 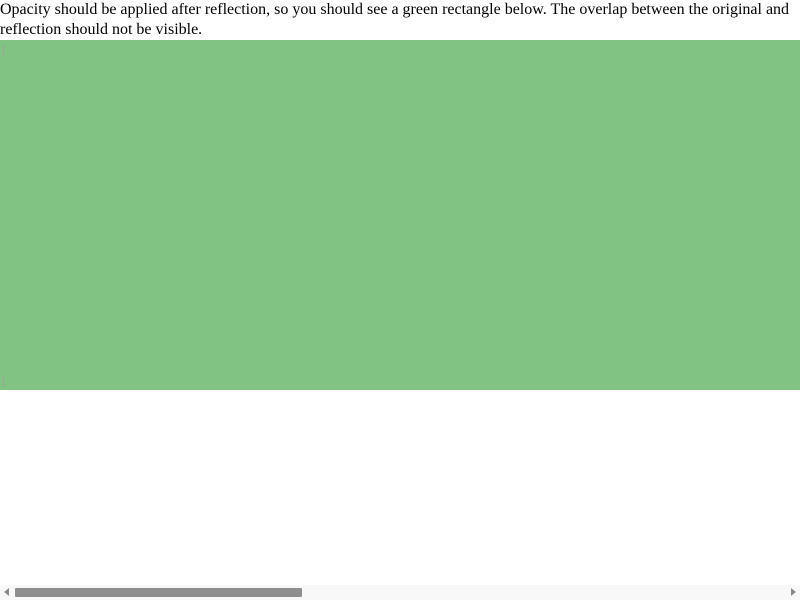 I want to click on scroll-right-arrow-icon, so click(x=793, y=592).